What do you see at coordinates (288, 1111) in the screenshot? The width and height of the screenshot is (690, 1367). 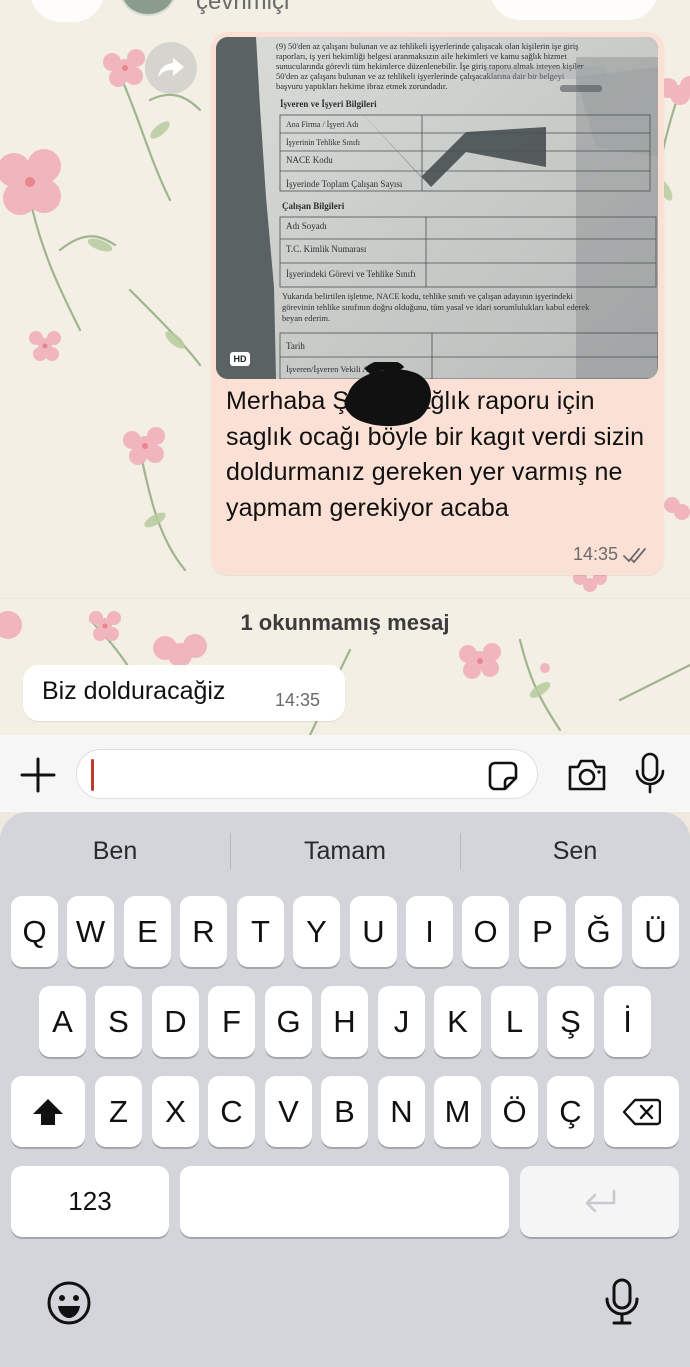 I see `key-v: V` at bounding box center [288, 1111].